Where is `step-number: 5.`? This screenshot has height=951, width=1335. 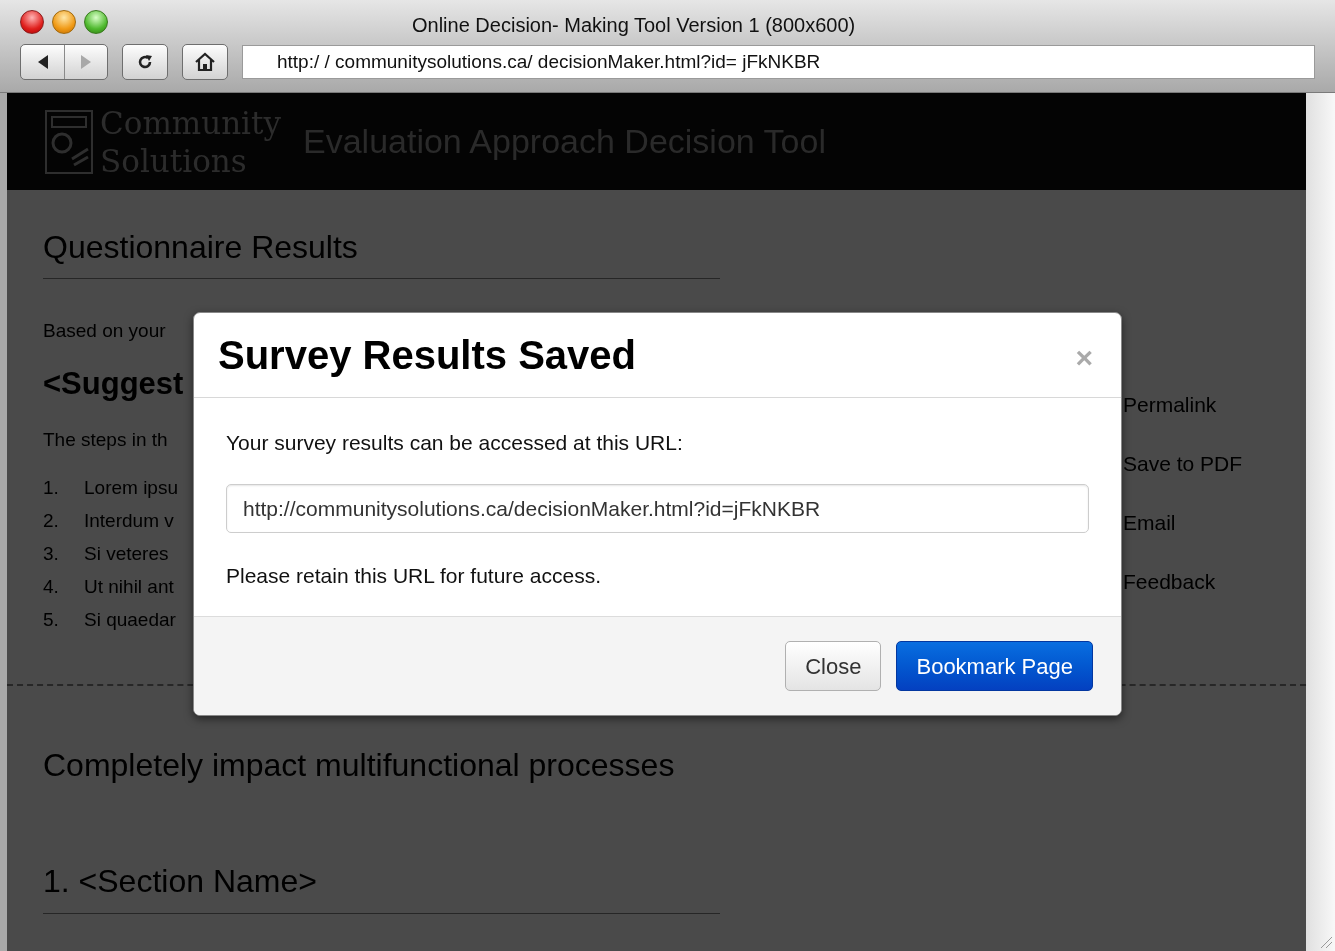 step-number: 5. is located at coordinates (51, 620).